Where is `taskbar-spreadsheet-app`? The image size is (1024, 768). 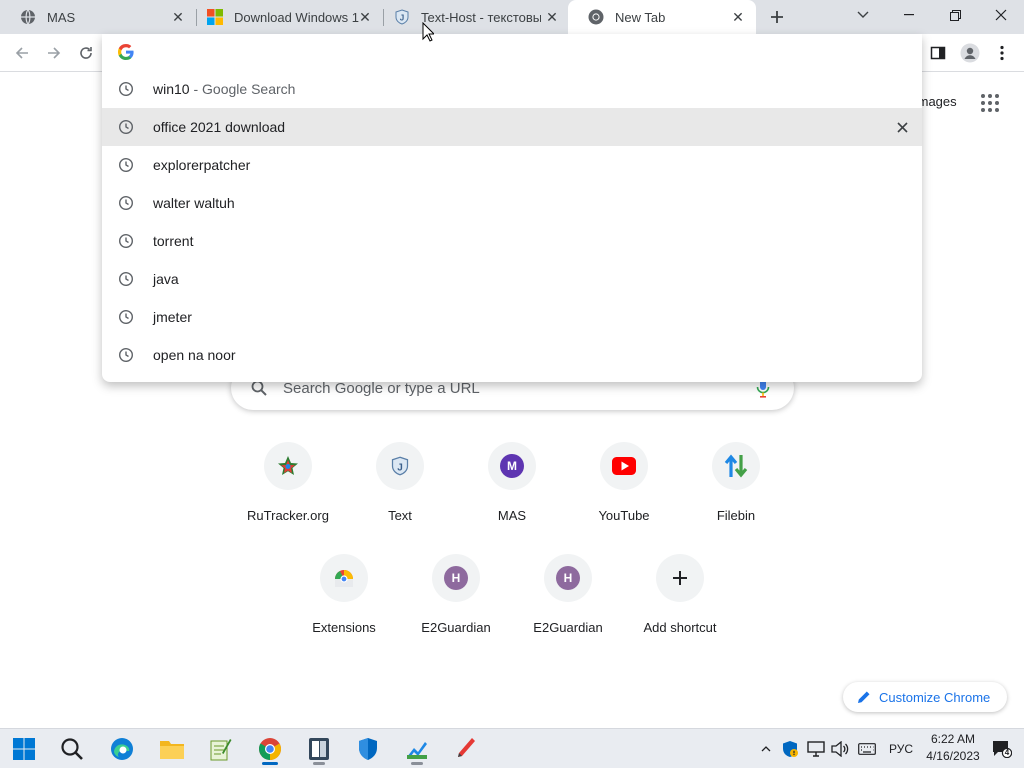 taskbar-spreadsheet-app is located at coordinates (417, 749).